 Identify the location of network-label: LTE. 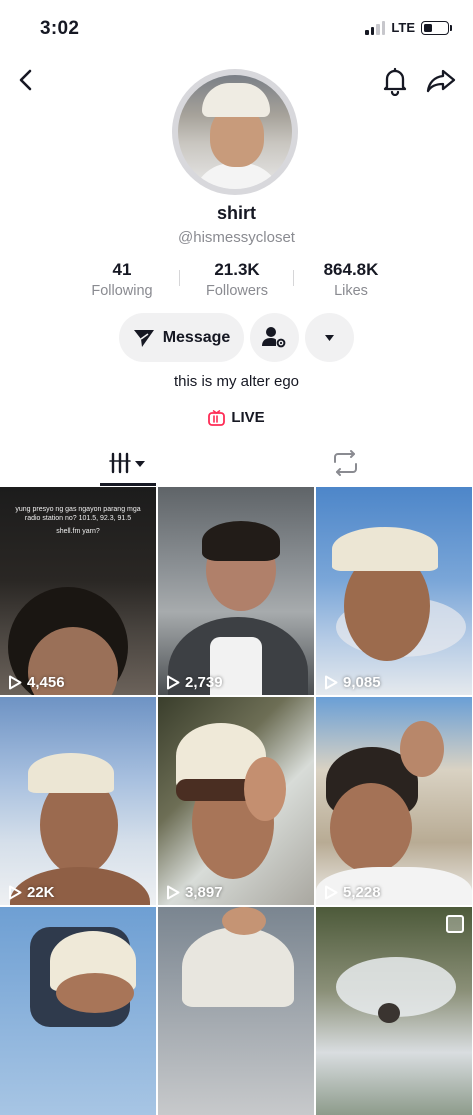
(403, 27).